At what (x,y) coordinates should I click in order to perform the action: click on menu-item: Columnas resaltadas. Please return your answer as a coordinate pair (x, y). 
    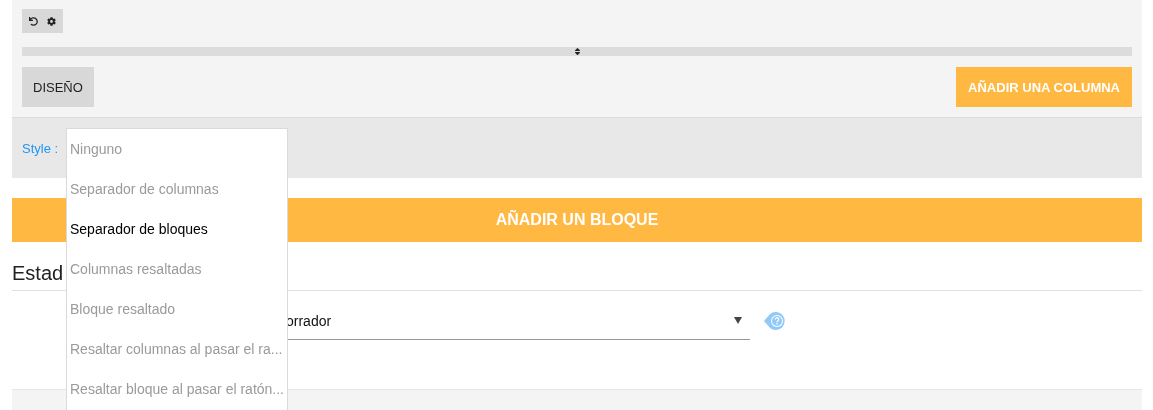
    Looking at the image, I should click on (177, 269).